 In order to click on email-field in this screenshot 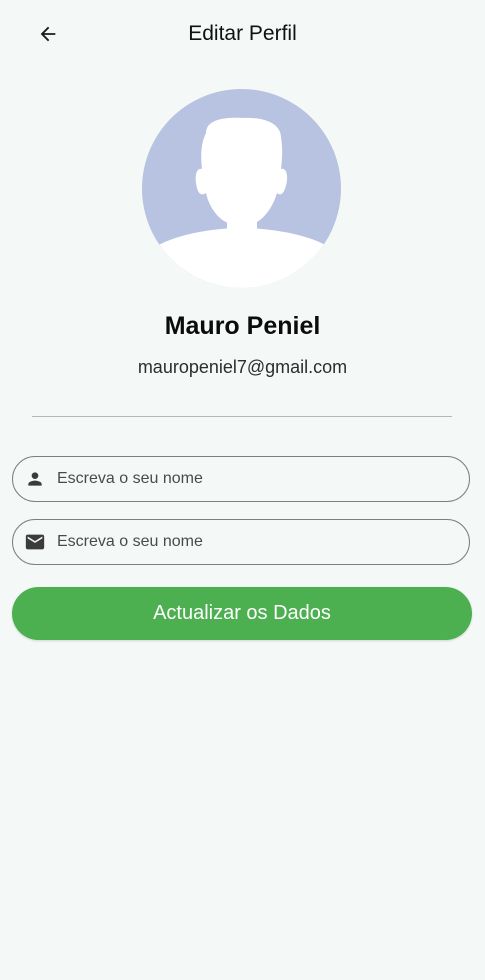, I will do `click(241, 542)`.